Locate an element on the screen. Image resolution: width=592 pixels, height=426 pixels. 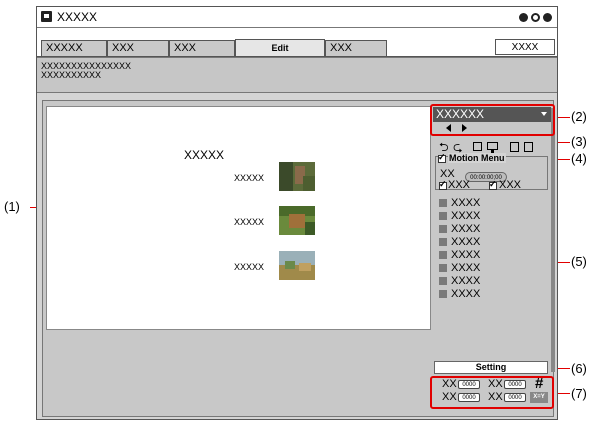
tab-right-button: XXXX is located at coordinates (525, 47).